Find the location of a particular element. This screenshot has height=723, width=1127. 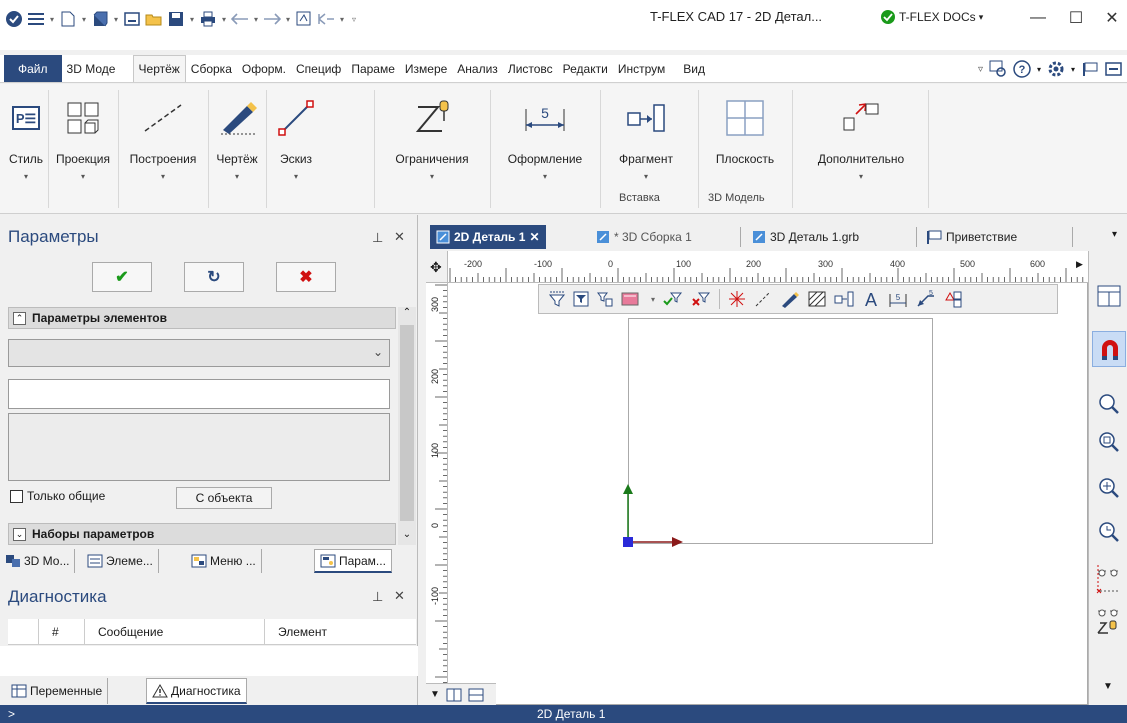

sketch-button: Эскиз ▾ is located at coordinates (296, 148).